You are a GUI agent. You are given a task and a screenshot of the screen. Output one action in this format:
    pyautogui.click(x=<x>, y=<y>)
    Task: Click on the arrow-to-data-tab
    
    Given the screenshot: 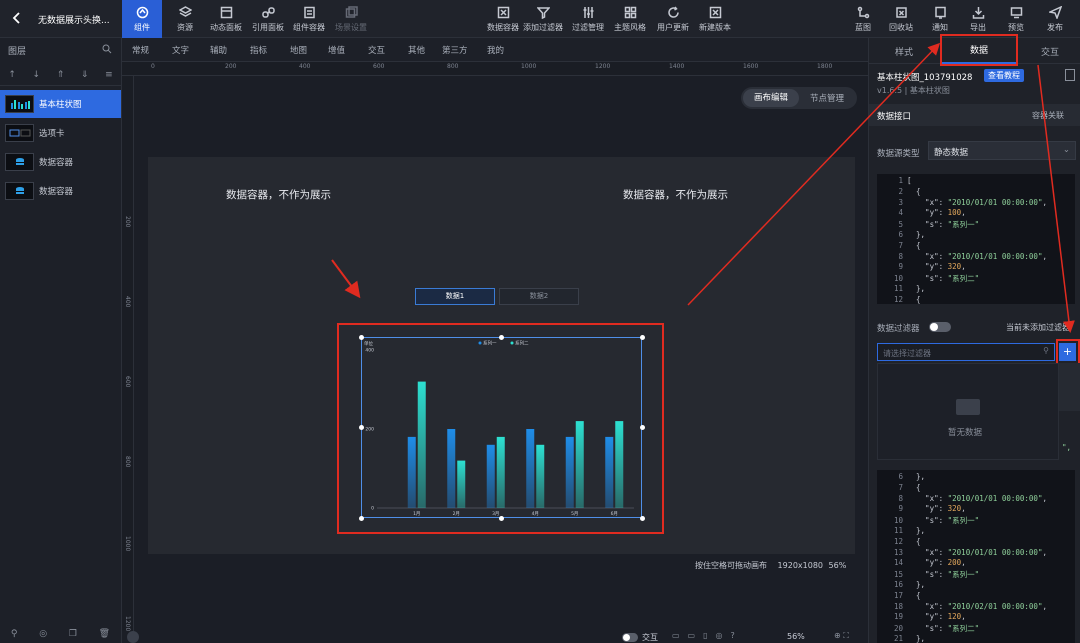 What is the action you would take?
    pyautogui.click(x=814, y=174)
    